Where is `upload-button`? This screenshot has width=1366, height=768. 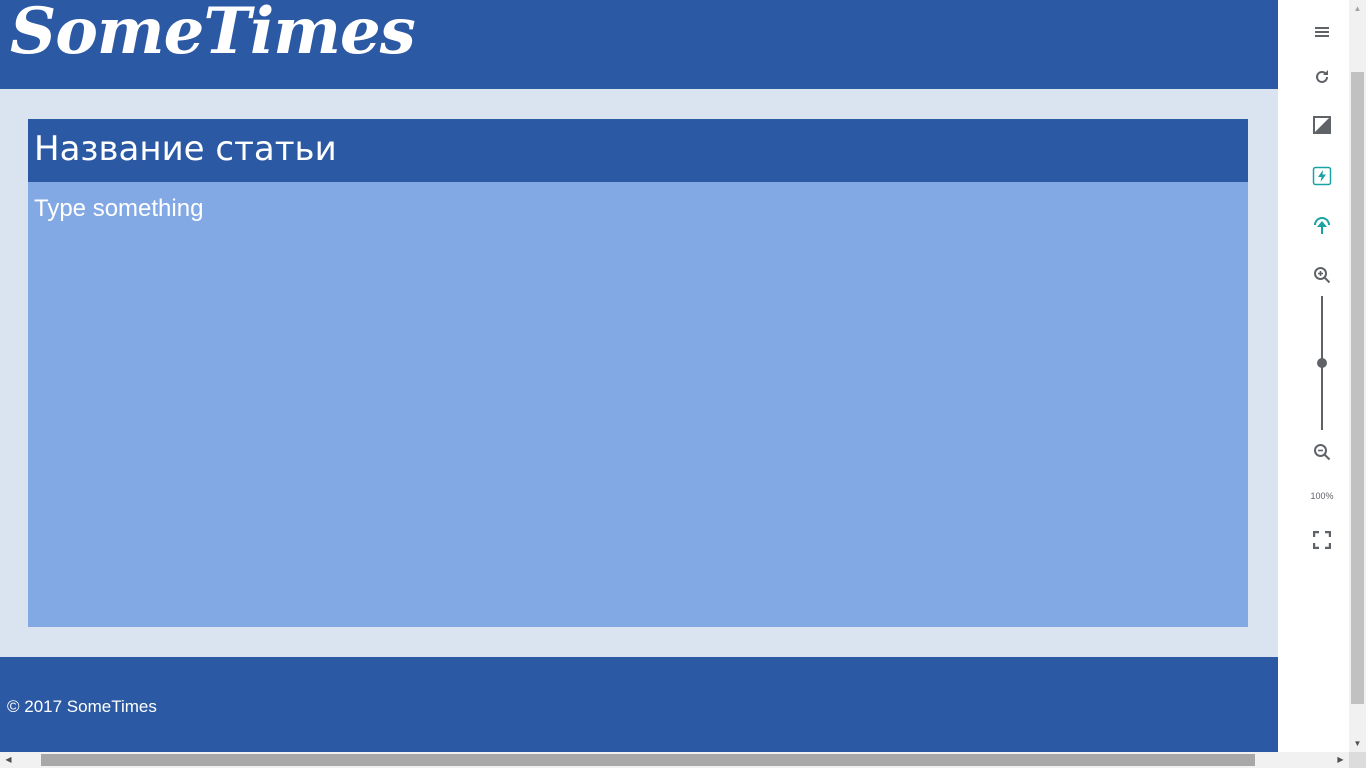
upload-button is located at coordinates (1322, 226).